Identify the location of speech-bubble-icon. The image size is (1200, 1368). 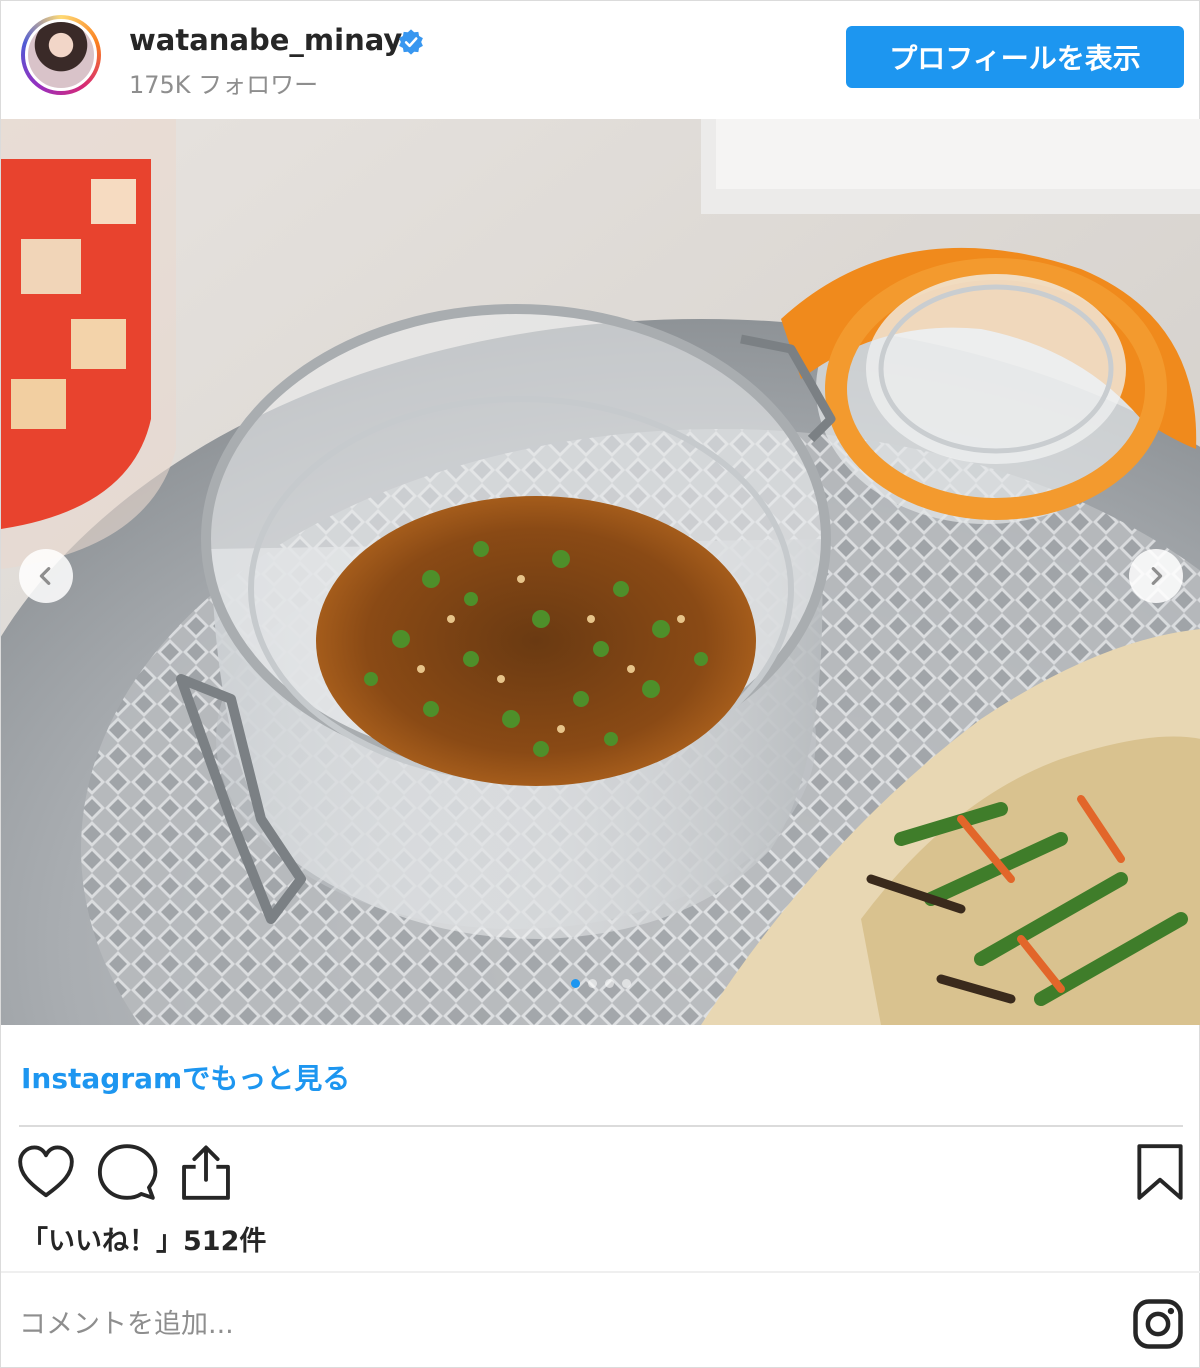
(127, 1172).